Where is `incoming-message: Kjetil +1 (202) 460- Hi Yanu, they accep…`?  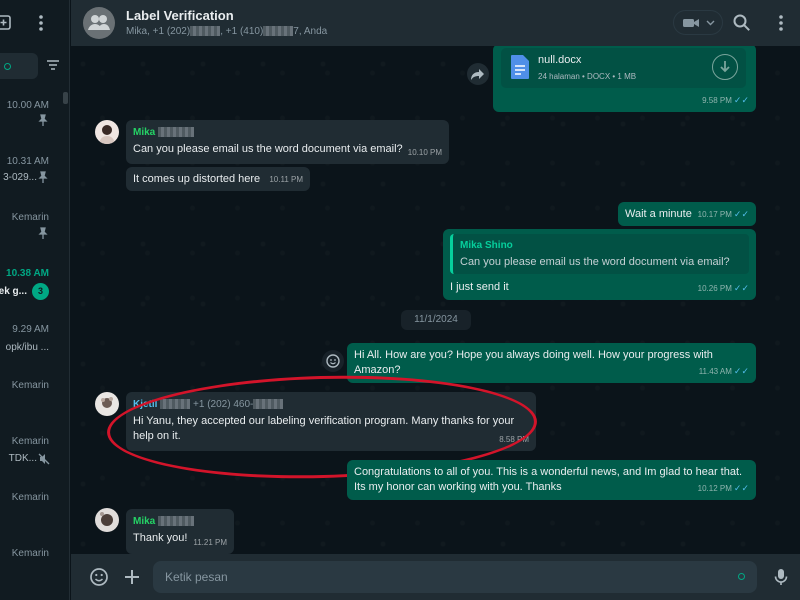
incoming-message: Kjetil +1 (202) 460- Hi Yanu, they accep… is located at coordinates (331, 421).